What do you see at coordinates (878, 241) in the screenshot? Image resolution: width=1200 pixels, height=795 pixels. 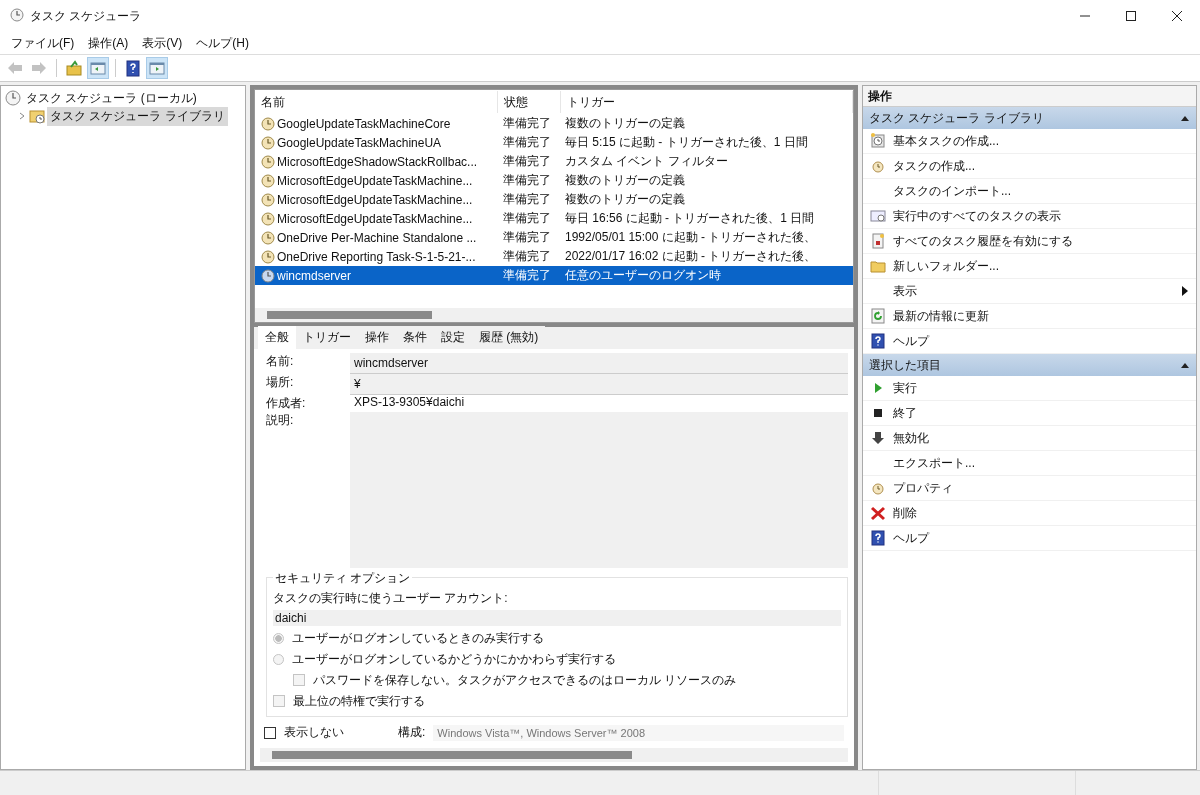 I see `document-icon` at bounding box center [878, 241].